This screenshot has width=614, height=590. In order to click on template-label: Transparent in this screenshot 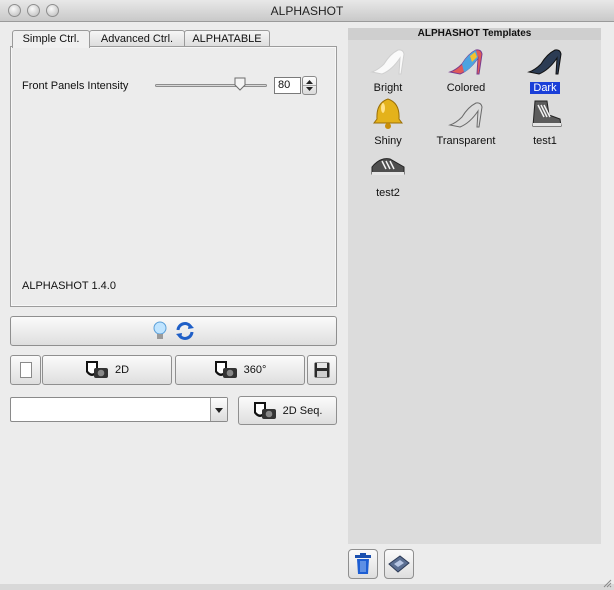, I will do `click(466, 141)`.